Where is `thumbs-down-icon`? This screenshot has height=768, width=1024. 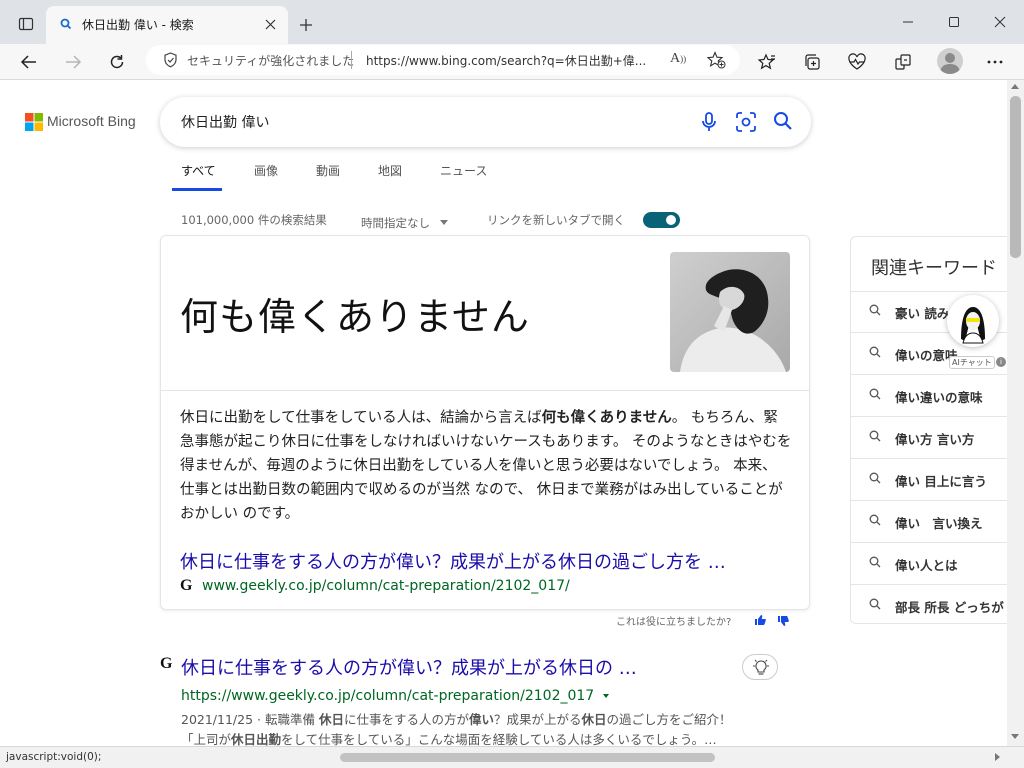 thumbs-down-icon is located at coordinates (783, 621).